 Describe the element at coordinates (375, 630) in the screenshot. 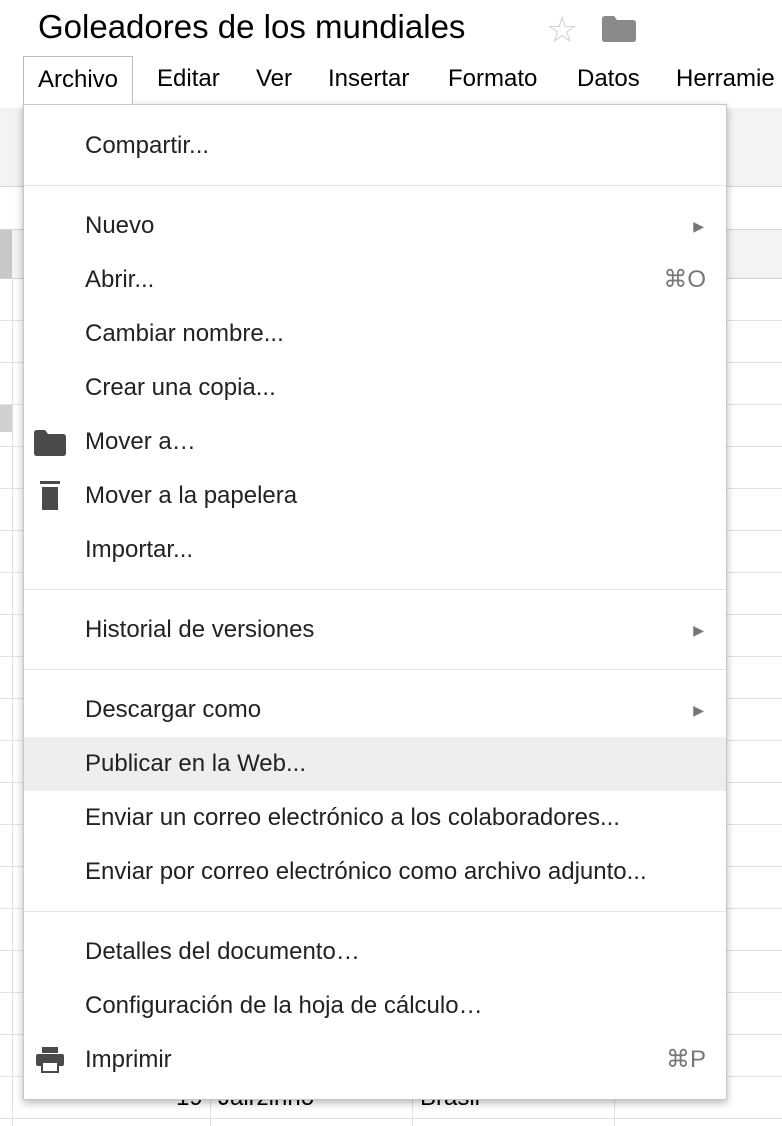

I see `menu-item-historial: Historial de versiones ▶` at that location.